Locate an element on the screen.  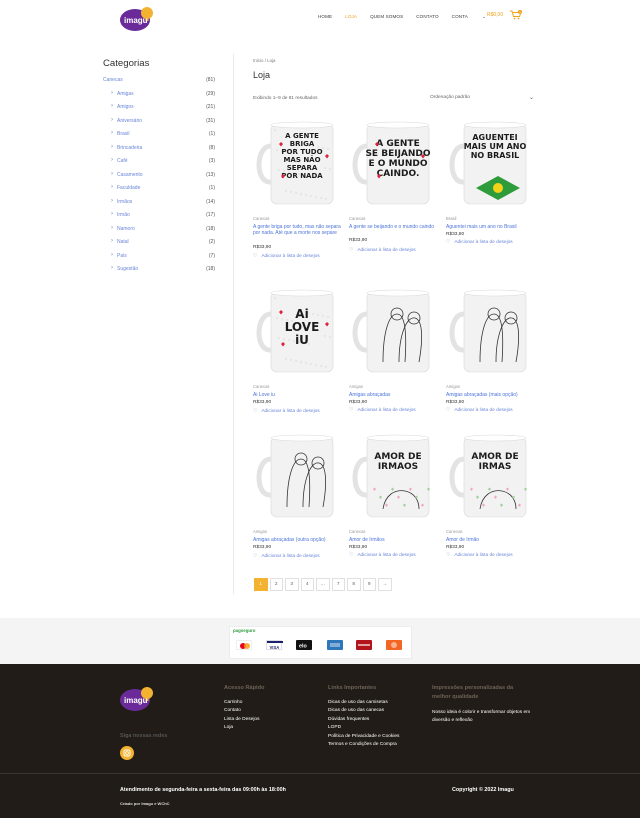
product-name: Amor de Irmão is located at coordinates (492, 540).